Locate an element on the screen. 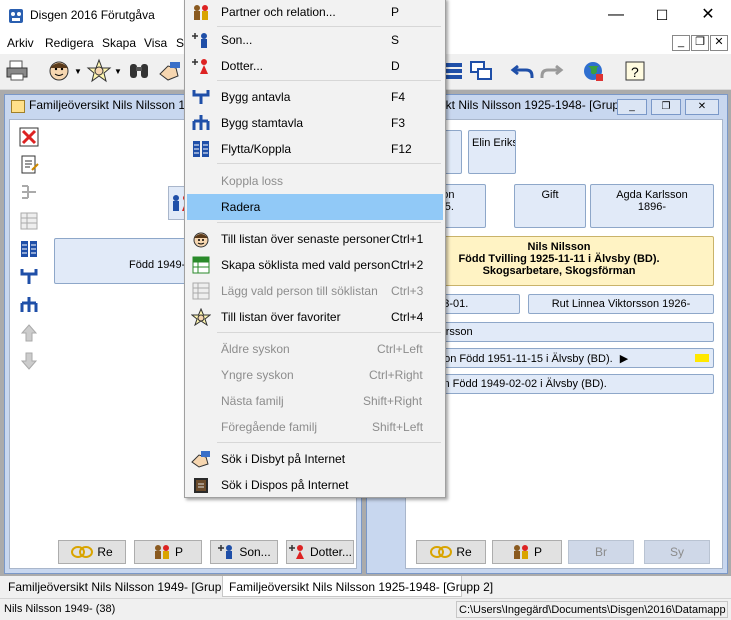  face-icon is located at coordinates (201, 239).